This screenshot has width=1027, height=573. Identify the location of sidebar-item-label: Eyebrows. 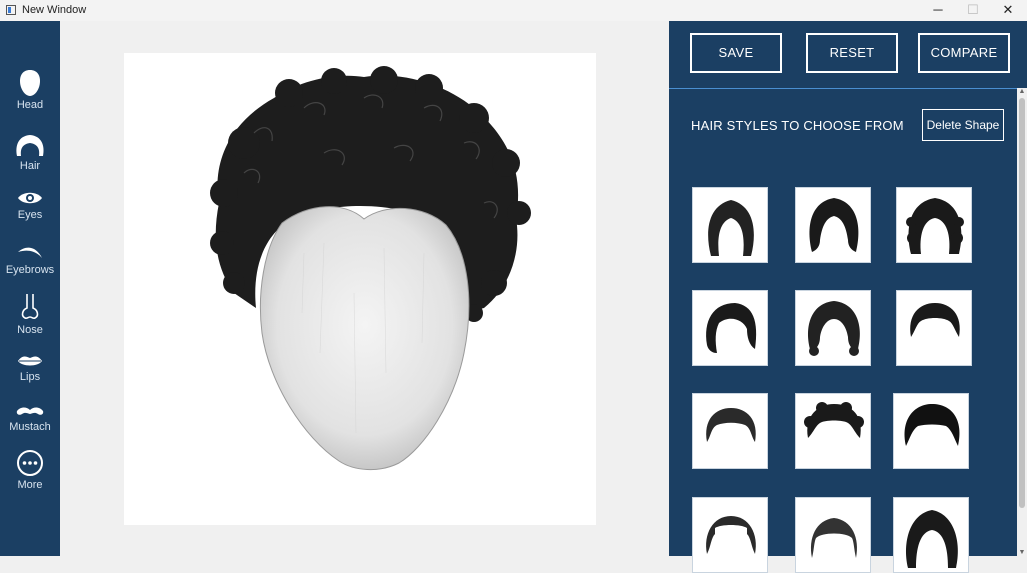
(30, 270).